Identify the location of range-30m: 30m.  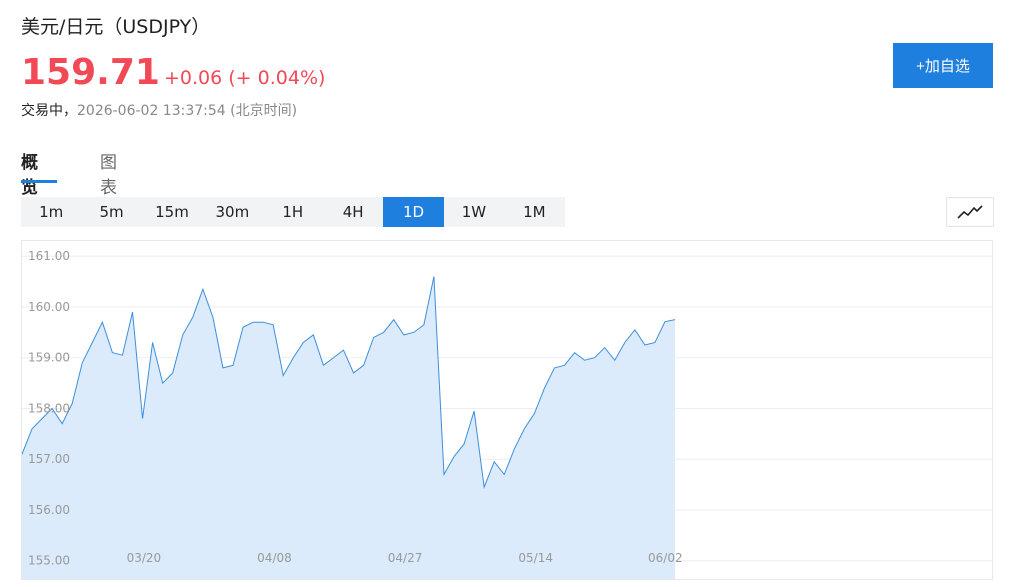
(232, 212).